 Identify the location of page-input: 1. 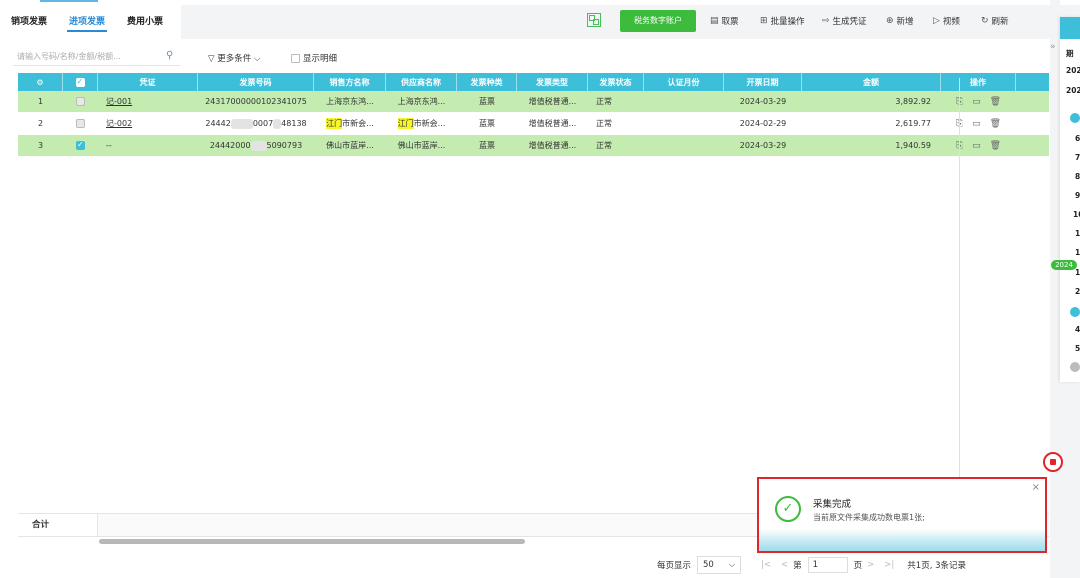
(827, 565).